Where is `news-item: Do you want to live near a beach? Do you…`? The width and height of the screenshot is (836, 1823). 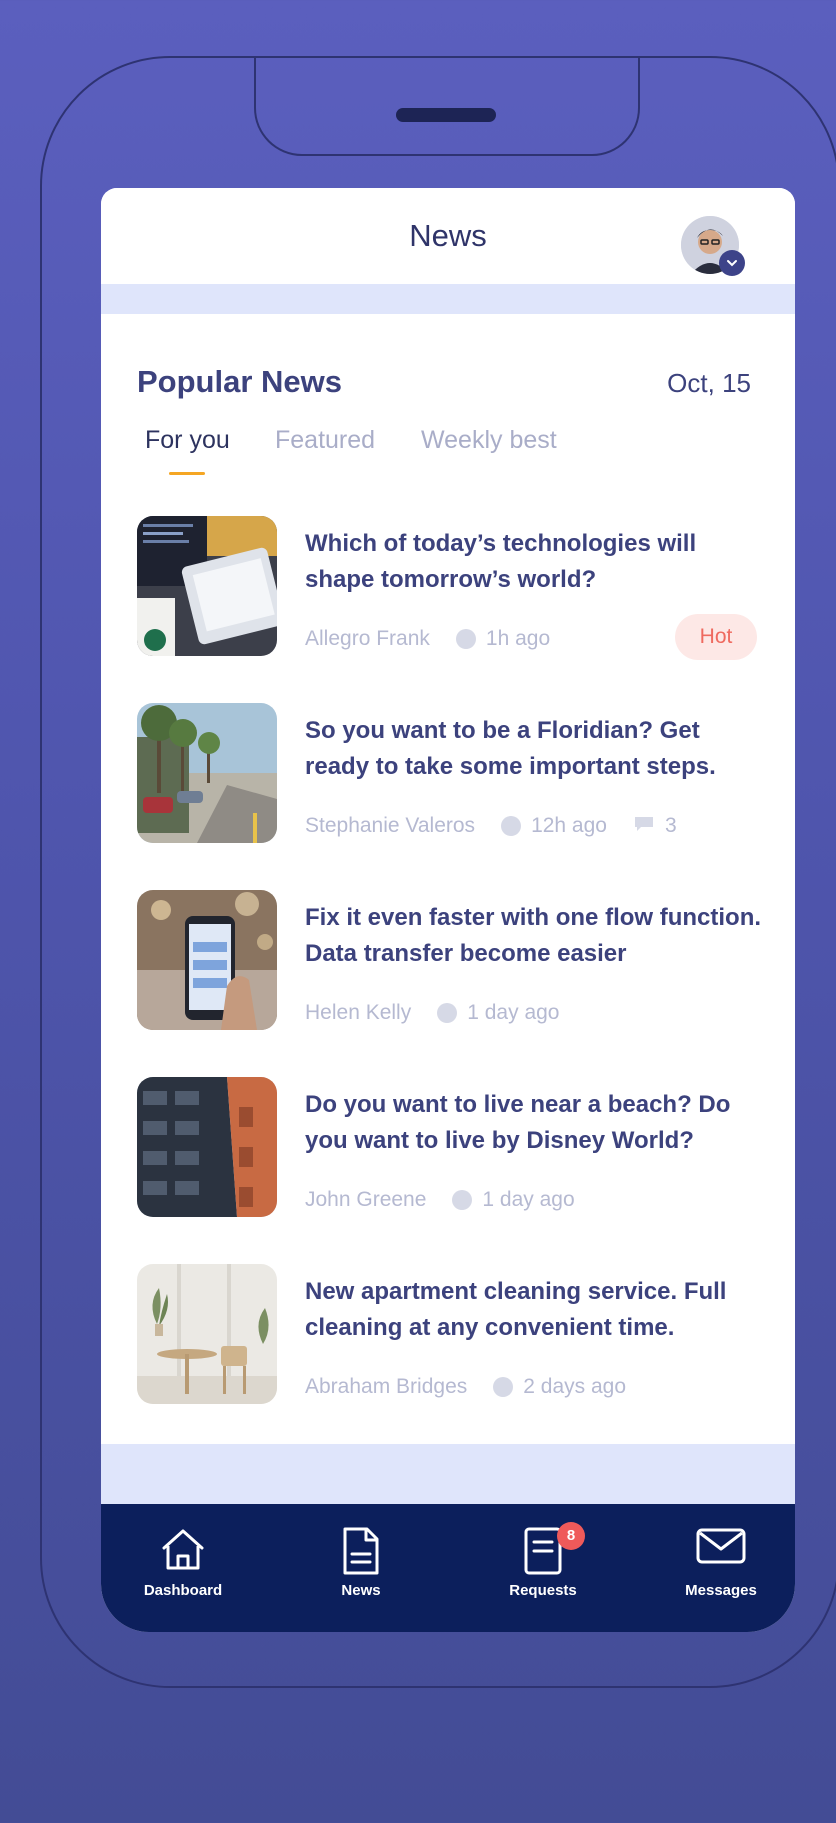 news-item: Do you want to live near a beach? Do you… is located at coordinates (452, 1152).